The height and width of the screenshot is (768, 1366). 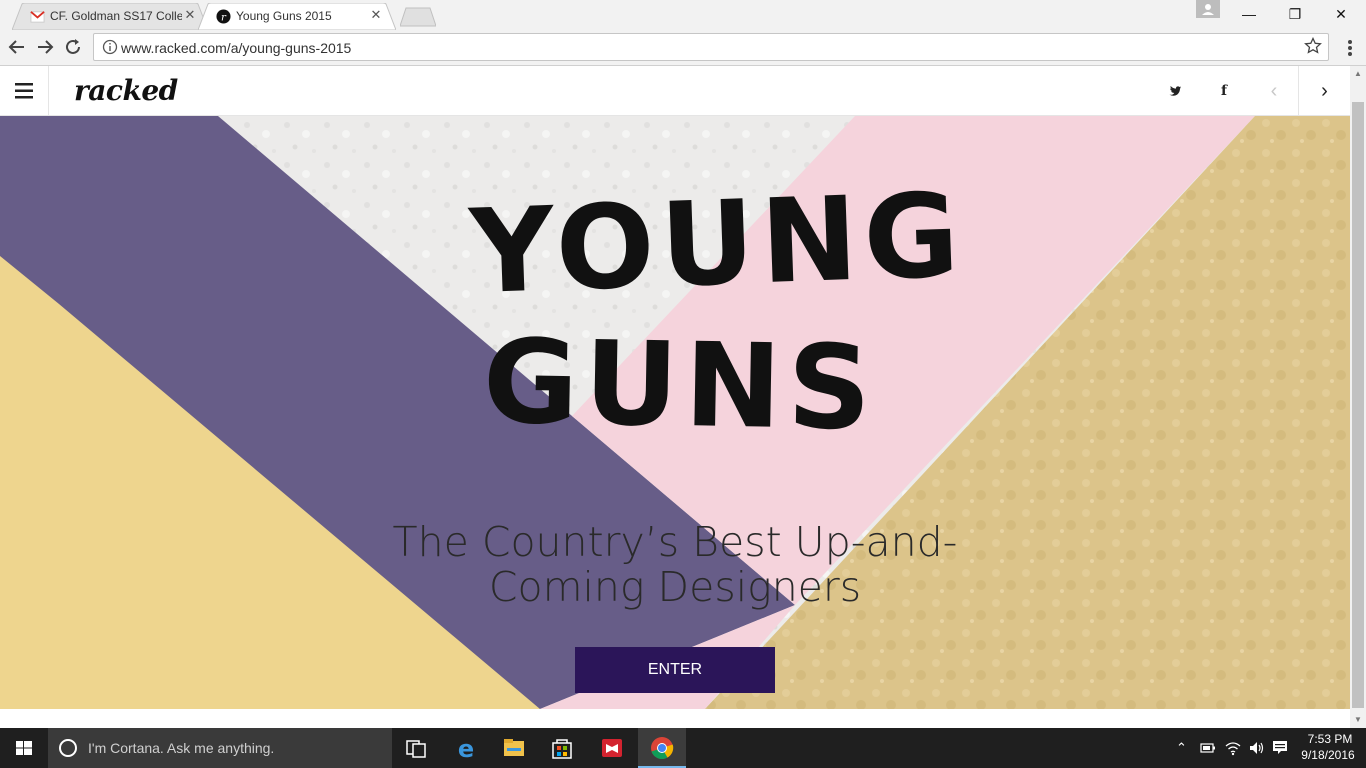 What do you see at coordinates (612, 748) in the screenshot?
I see `red-app-icon` at bounding box center [612, 748].